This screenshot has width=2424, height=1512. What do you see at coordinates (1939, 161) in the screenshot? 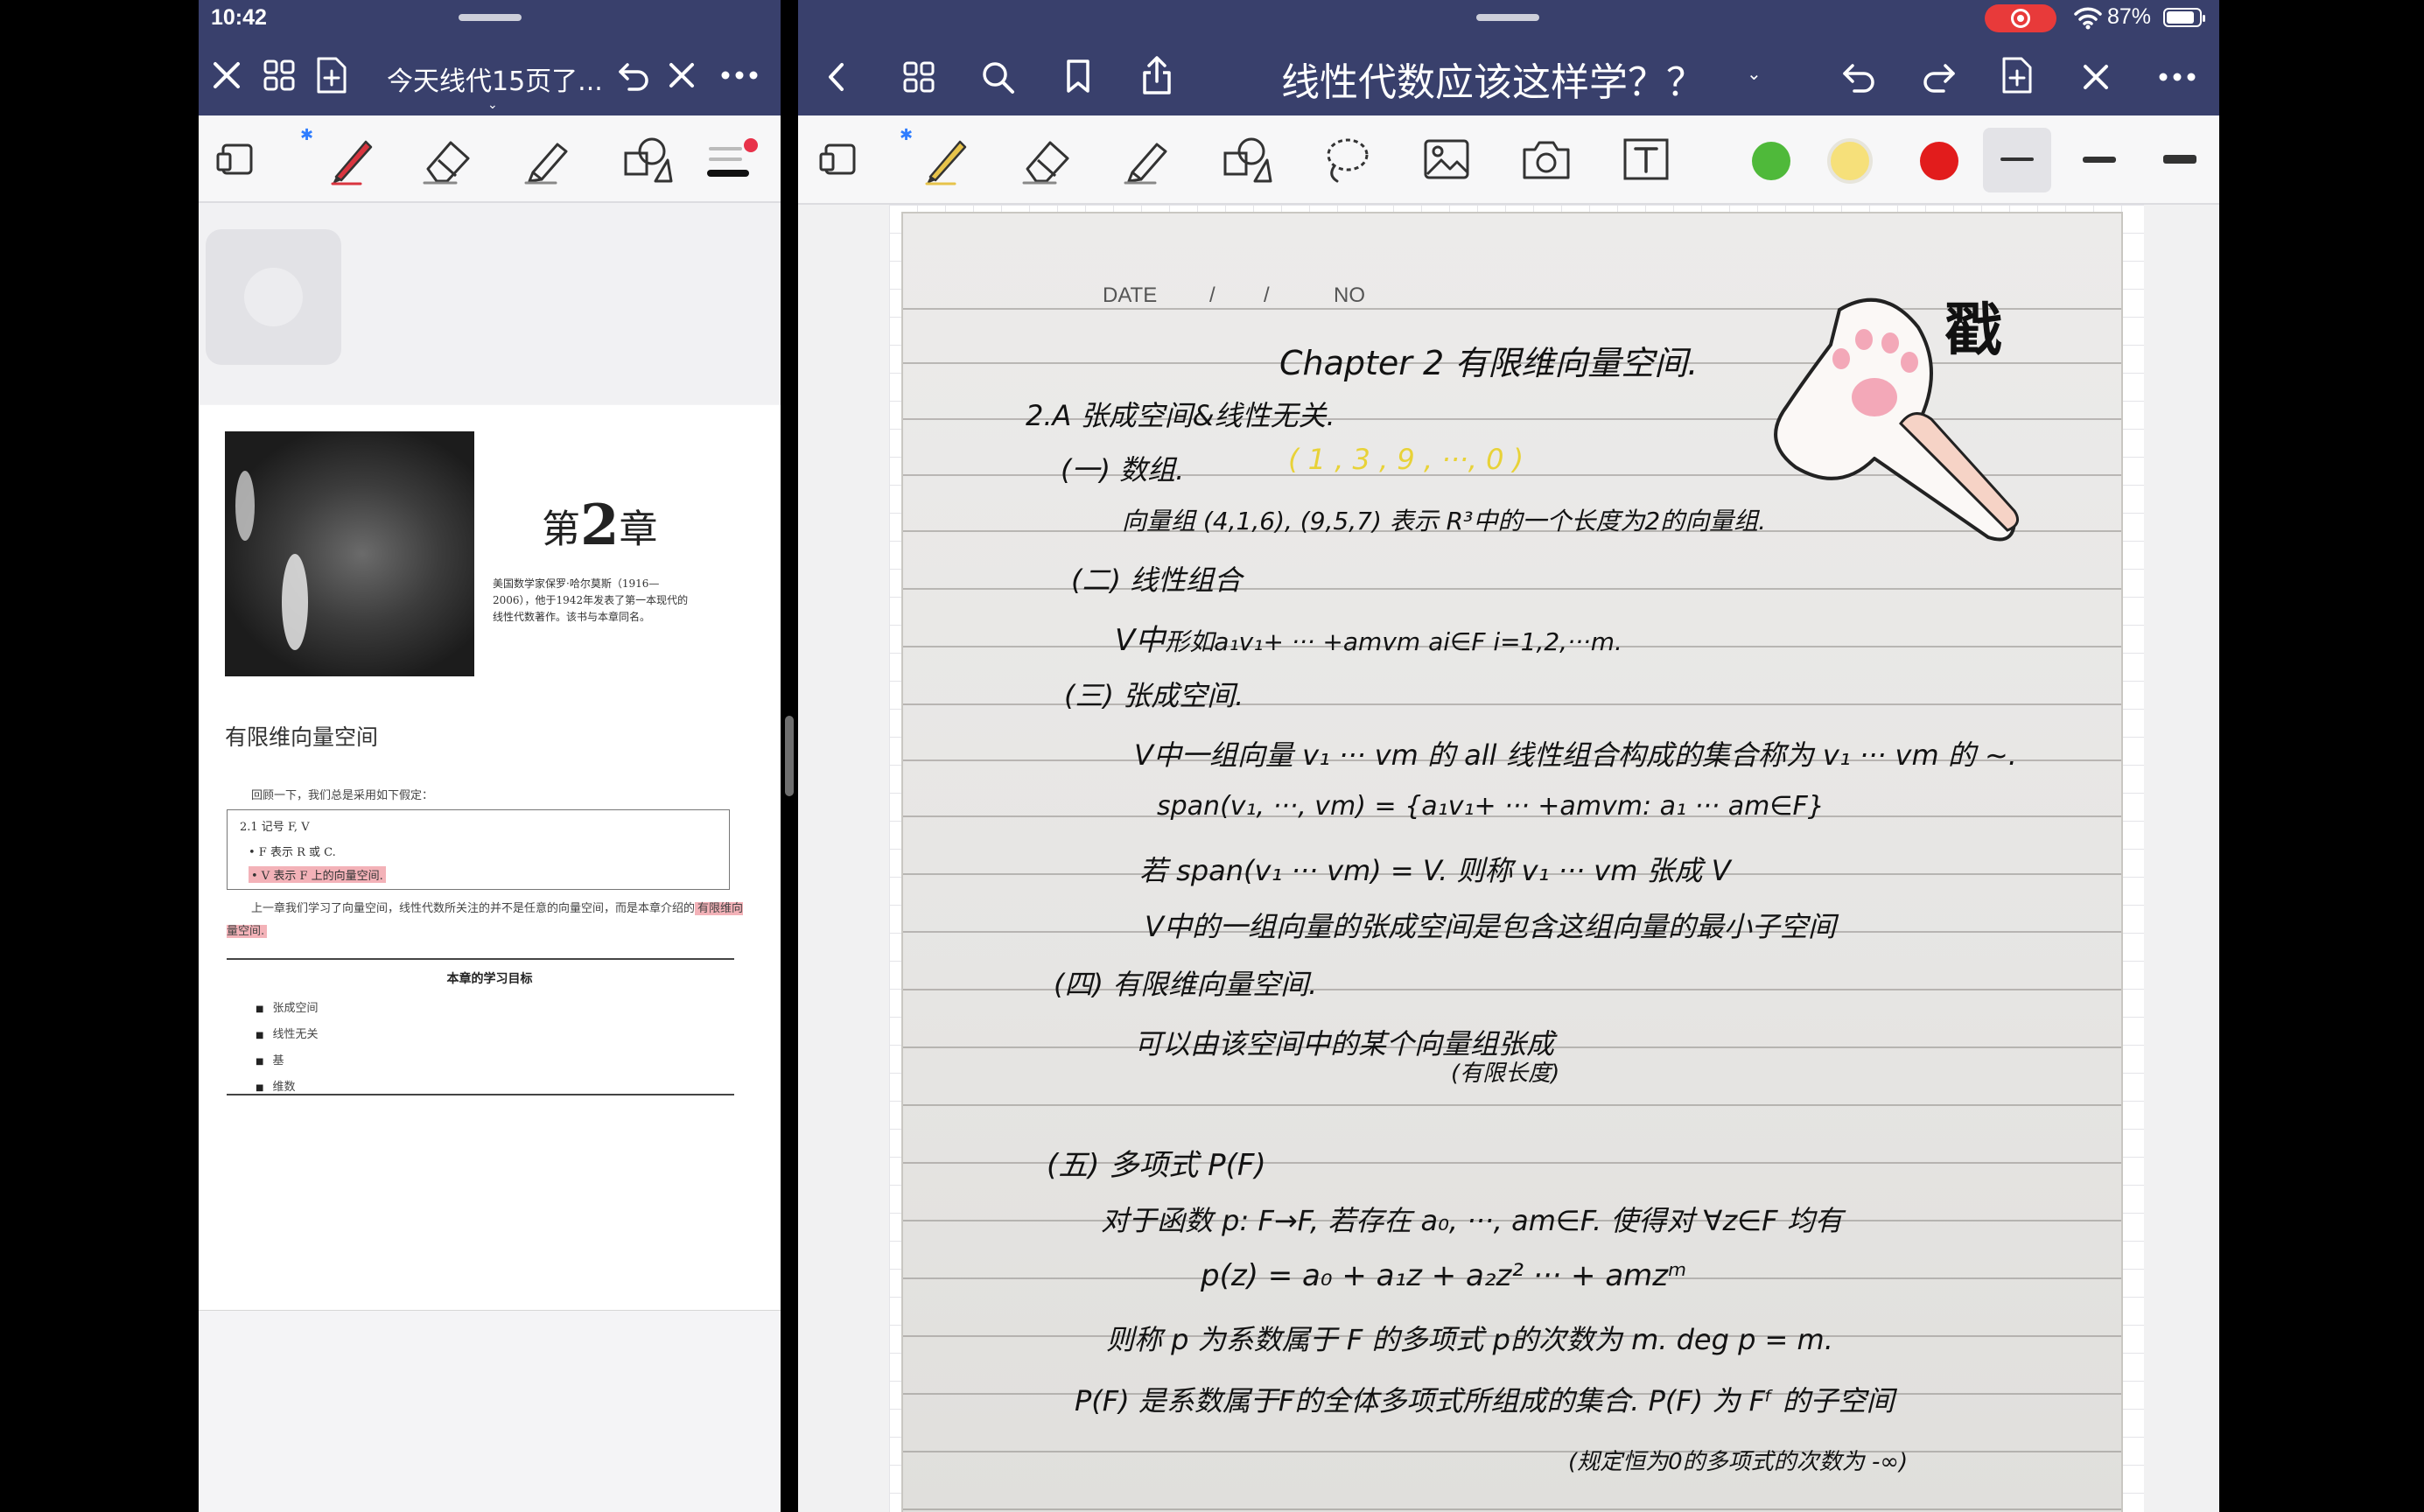
I see `color-red-swatch` at bounding box center [1939, 161].